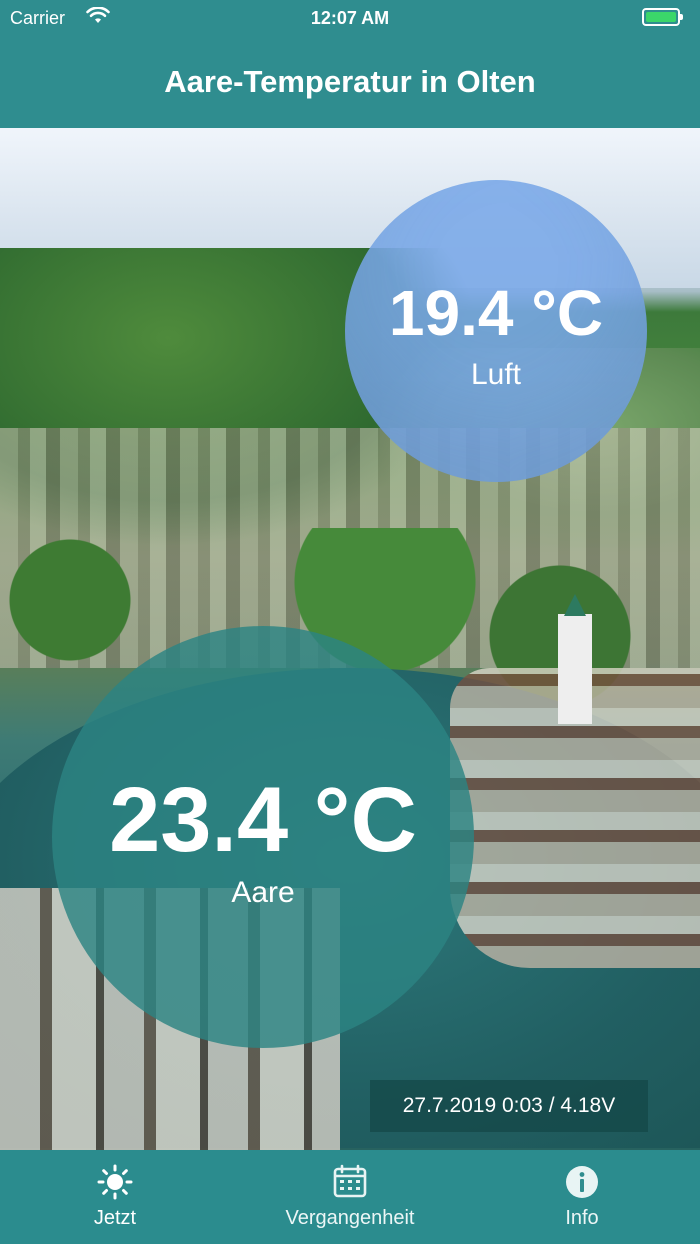 The height and width of the screenshot is (1244, 700). I want to click on status-bar: Carrier 12:07 AM, so click(350, 19).